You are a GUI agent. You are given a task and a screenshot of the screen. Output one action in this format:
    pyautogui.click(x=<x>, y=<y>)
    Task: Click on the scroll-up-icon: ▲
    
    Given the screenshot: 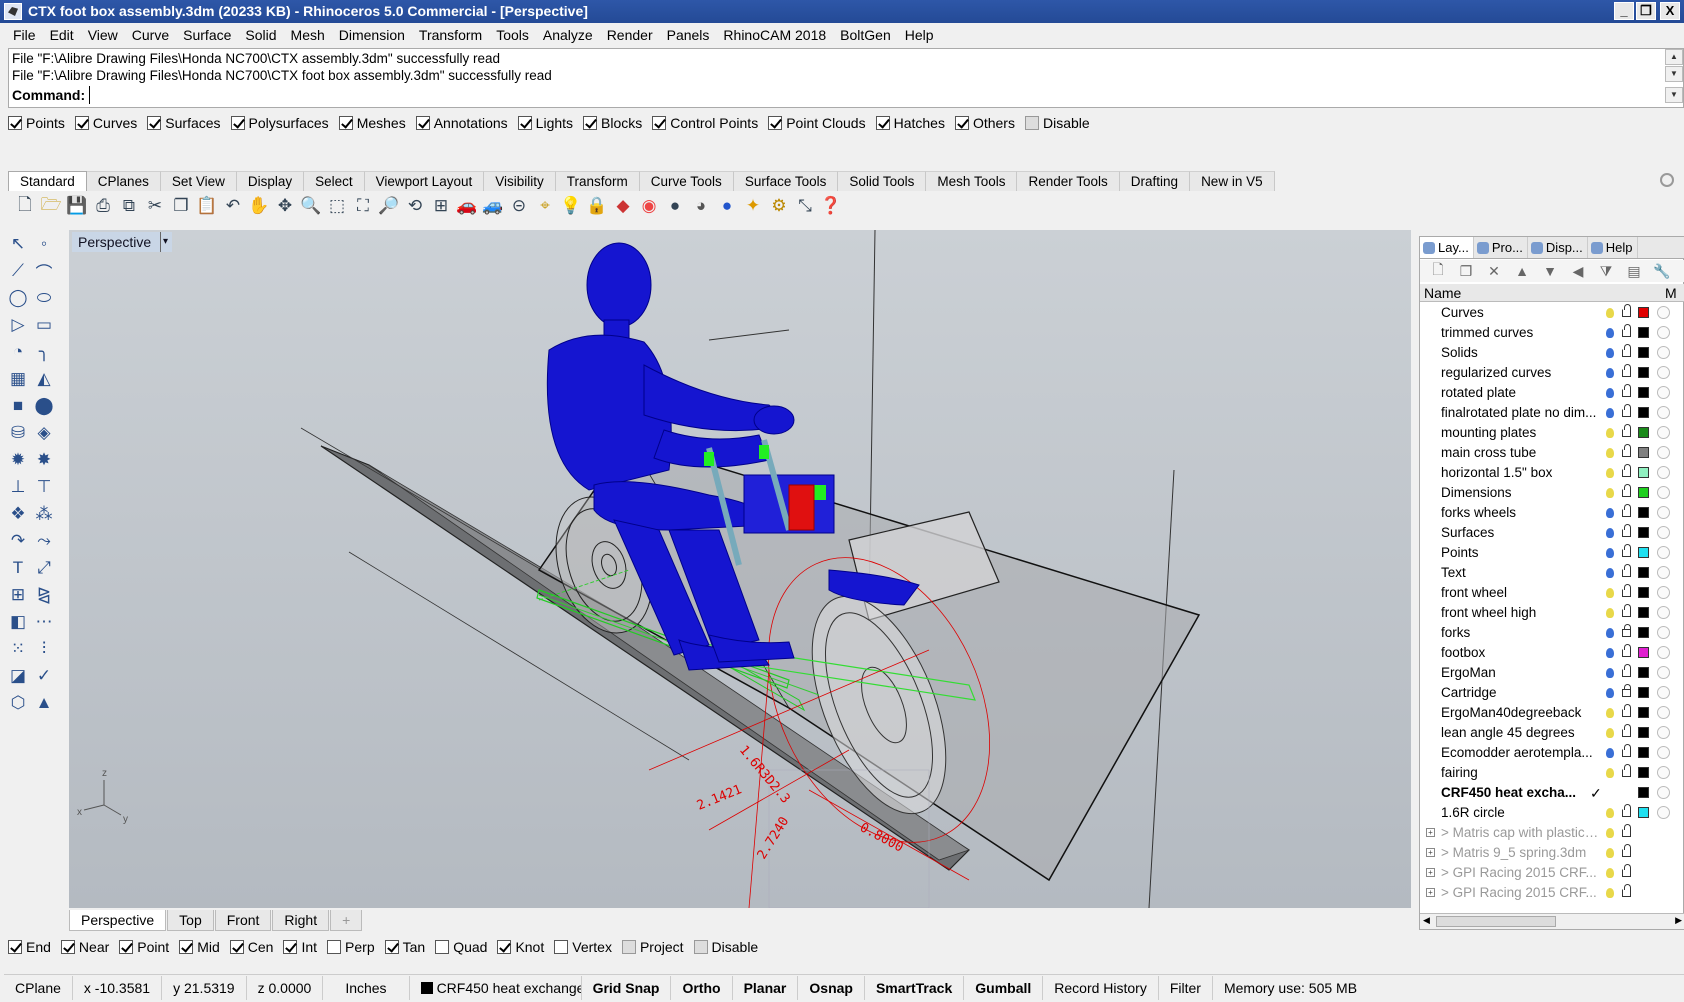 What is the action you would take?
    pyautogui.click(x=1674, y=57)
    